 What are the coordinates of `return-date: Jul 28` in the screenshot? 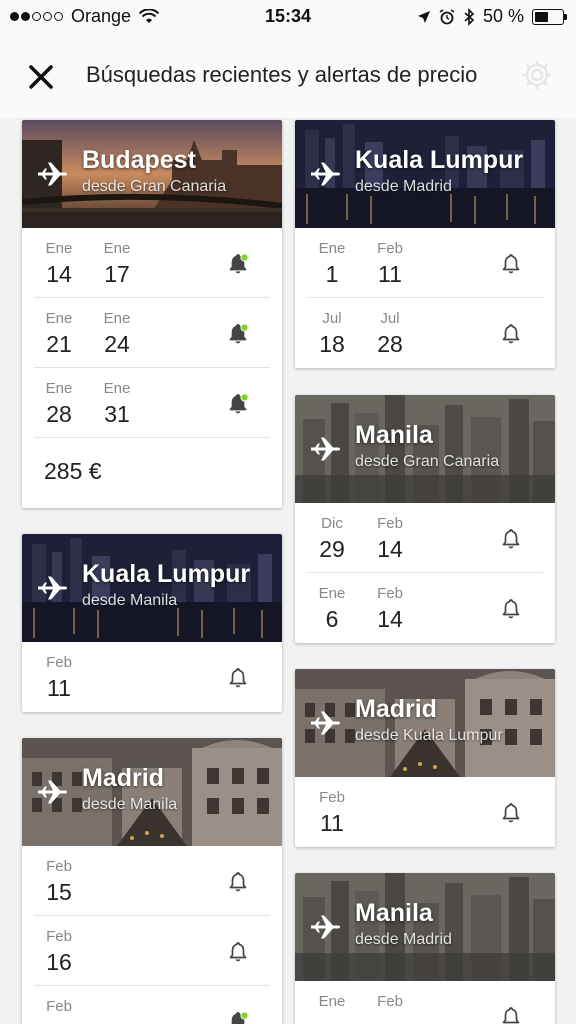 It's located at (390, 335).